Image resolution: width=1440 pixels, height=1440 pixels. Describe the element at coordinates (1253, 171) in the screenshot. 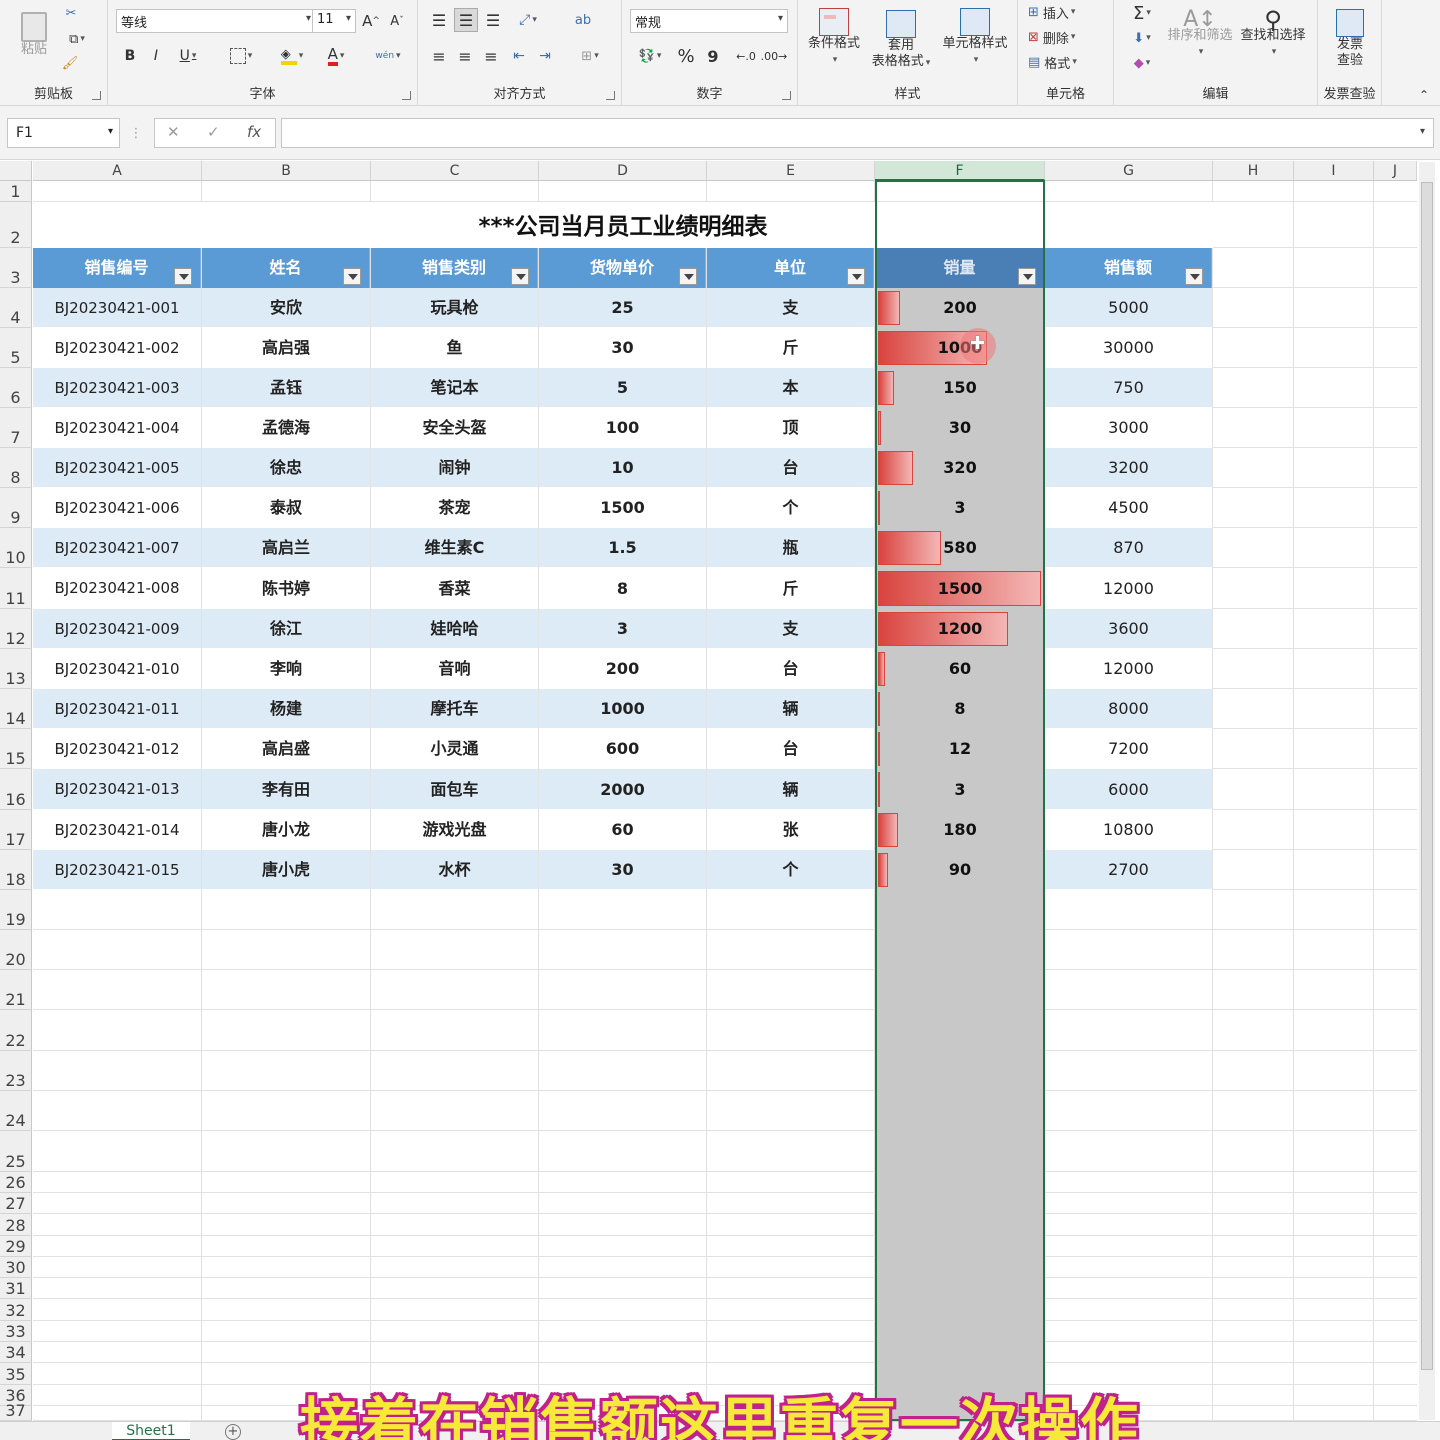

I see `column-header-h: H` at that location.